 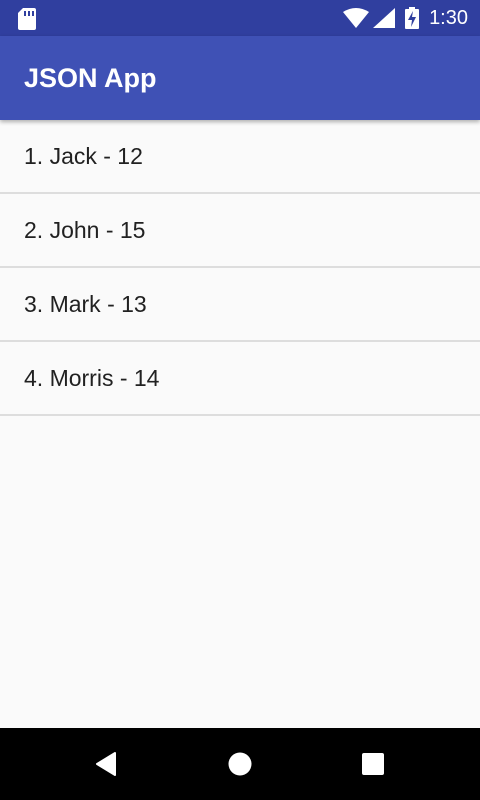 What do you see at coordinates (85, 303) in the screenshot?
I see `list-item-label: 3. Mark - 13` at bounding box center [85, 303].